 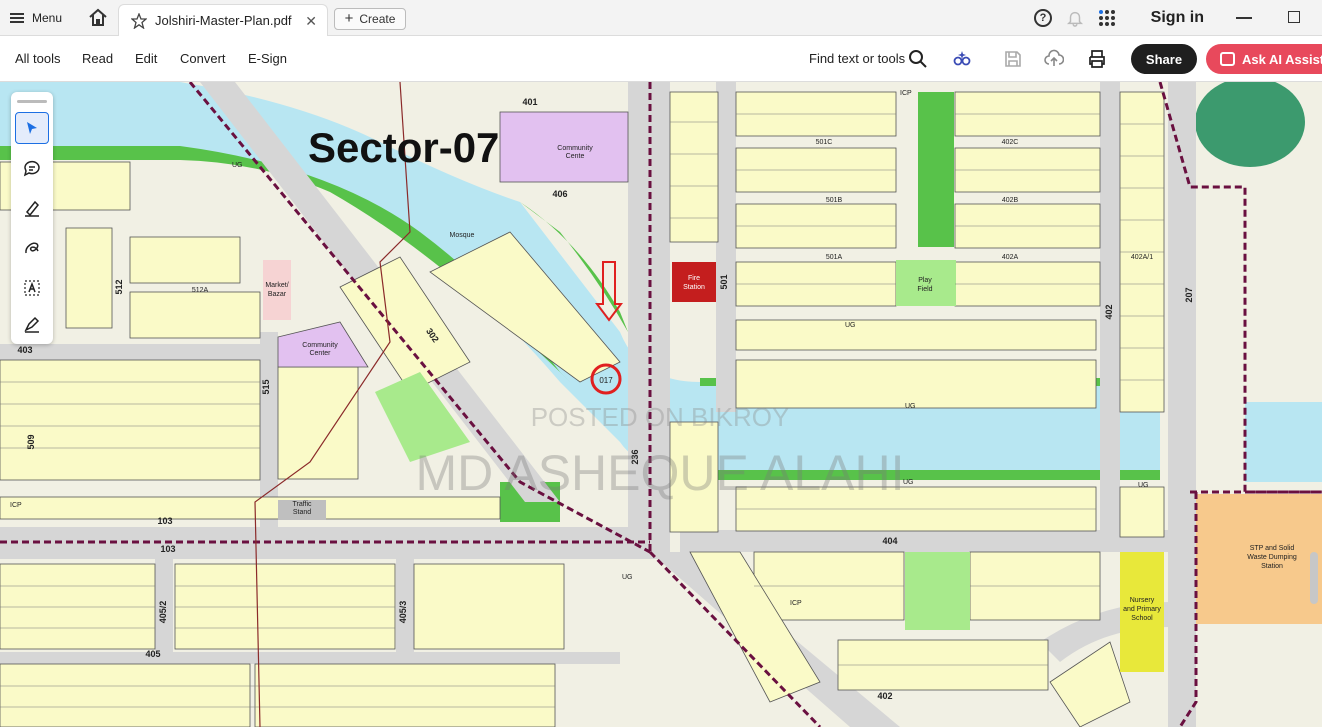 I want to click on document-tab-title: Jolshiri-Master-Plan.pdf, so click(x=223, y=20).